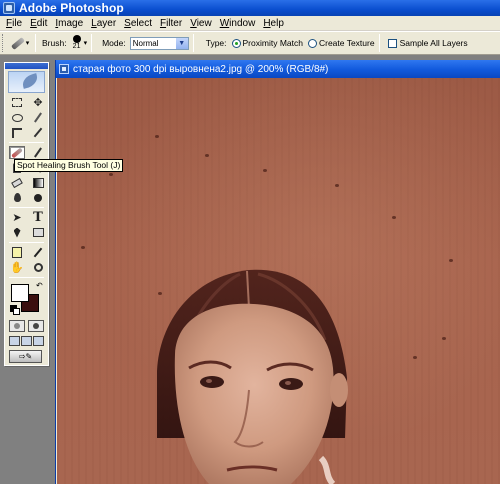 This screenshot has width=500, height=484. I want to click on slice-tool, so click(38, 132).